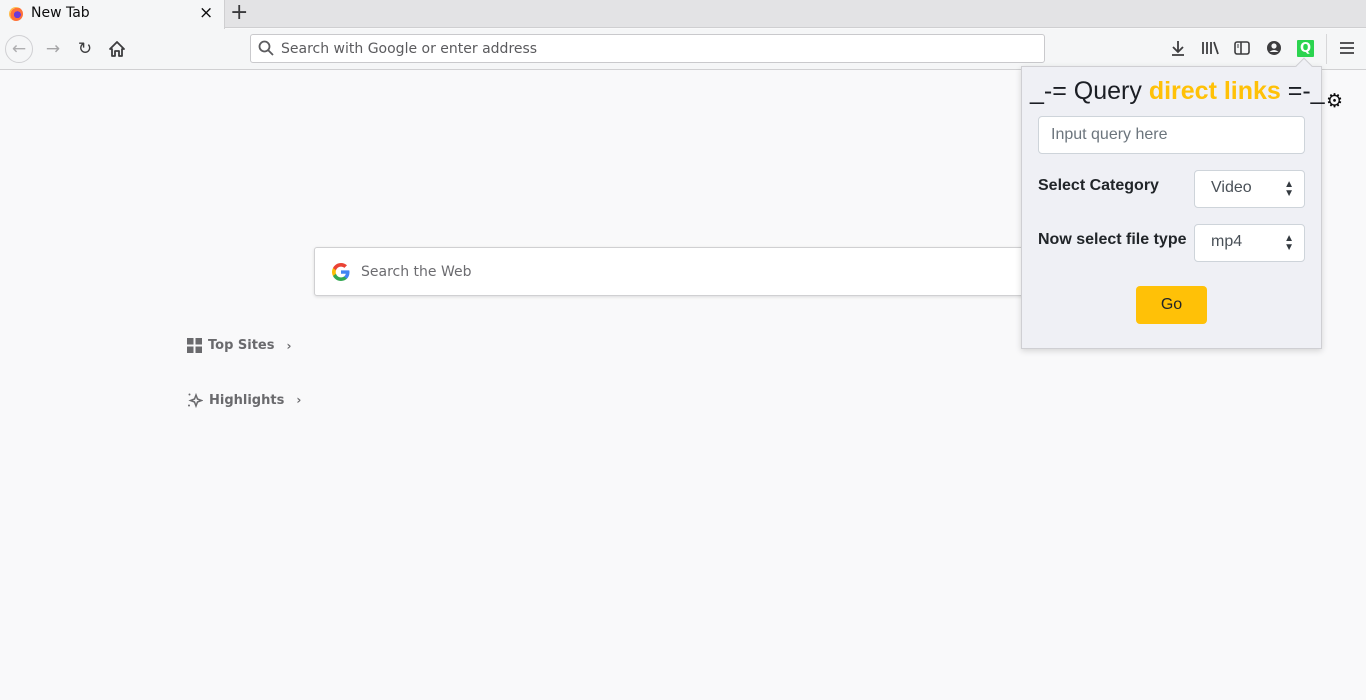  I want to click on gear-icon: ⚙, so click(1334, 101).